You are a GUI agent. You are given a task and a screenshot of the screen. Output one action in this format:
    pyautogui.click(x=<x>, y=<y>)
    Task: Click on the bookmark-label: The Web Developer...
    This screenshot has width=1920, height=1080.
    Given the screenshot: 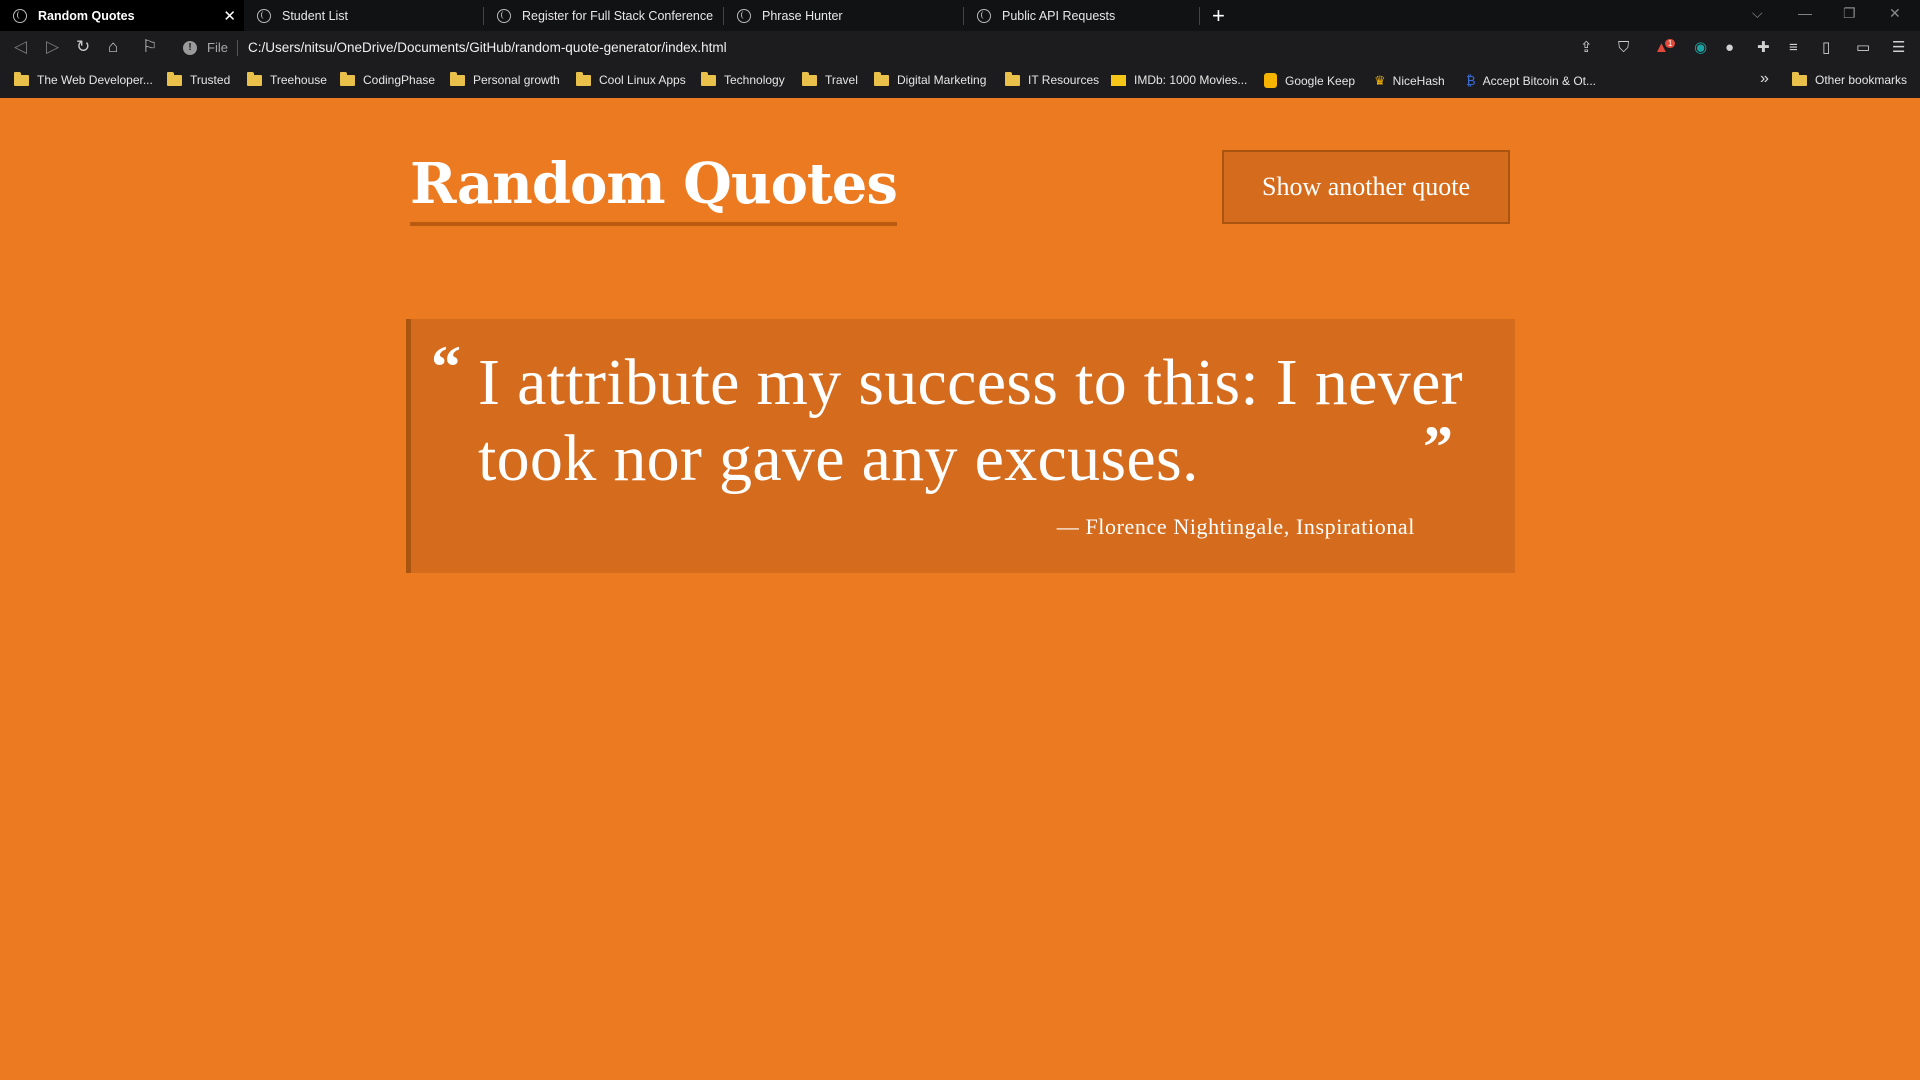 What is the action you would take?
    pyautogui.click(x=95, y=80)
    